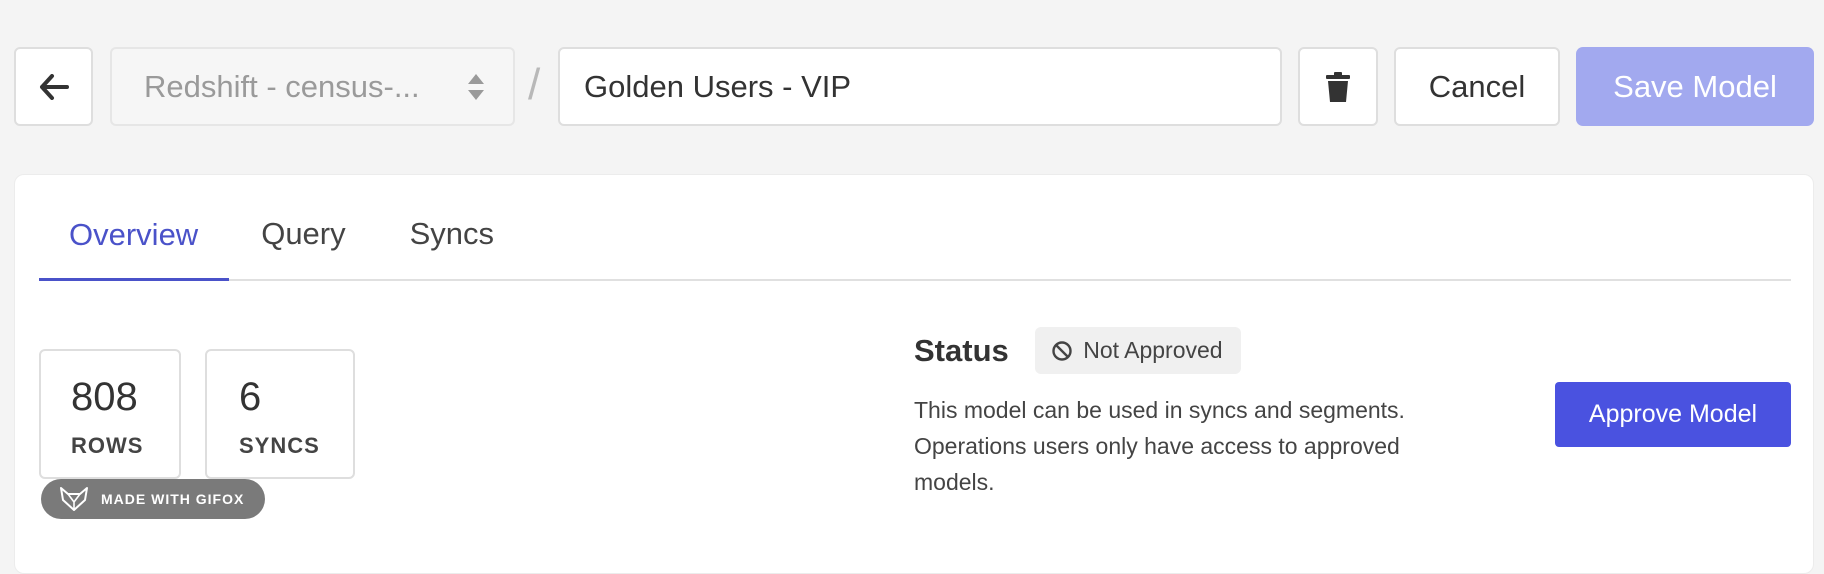 This screenshot has height=574, width=1824. What do you see at coordinates (250, 397) in the screenshot?
I see `syncs-count: 6` at bounding box center [250, 397].